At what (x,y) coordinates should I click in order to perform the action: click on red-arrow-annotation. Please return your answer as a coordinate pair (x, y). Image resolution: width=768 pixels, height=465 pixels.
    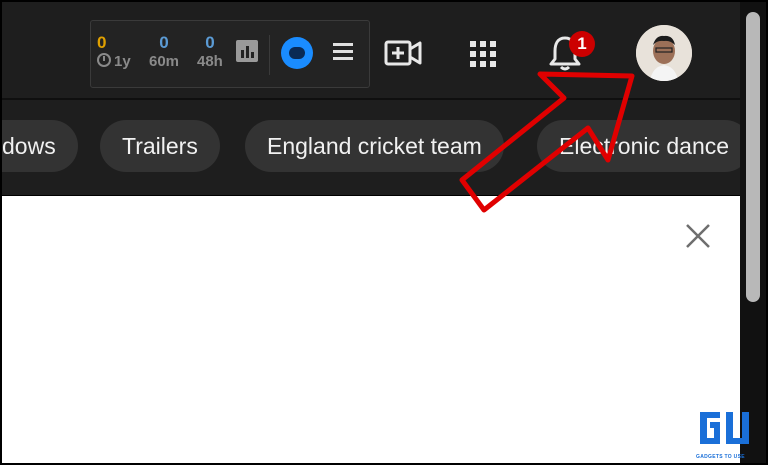
    Looking at the image, I should click on (547, 142).